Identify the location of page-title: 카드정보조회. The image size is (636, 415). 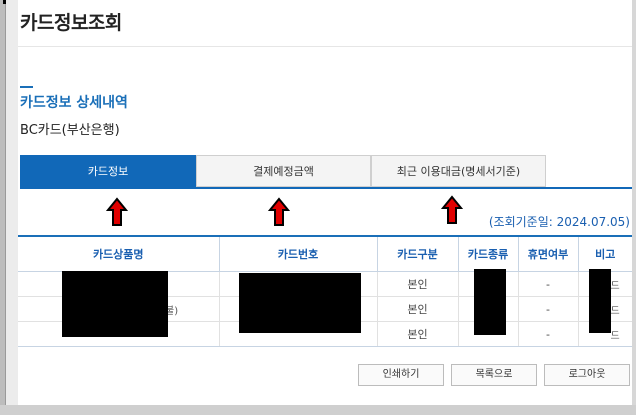
(71, 23).